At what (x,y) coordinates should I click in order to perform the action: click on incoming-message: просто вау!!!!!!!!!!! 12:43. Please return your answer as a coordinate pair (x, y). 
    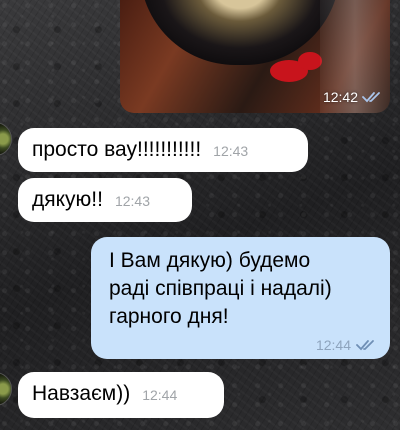
    Looking at the image, I should click on (163, 150).